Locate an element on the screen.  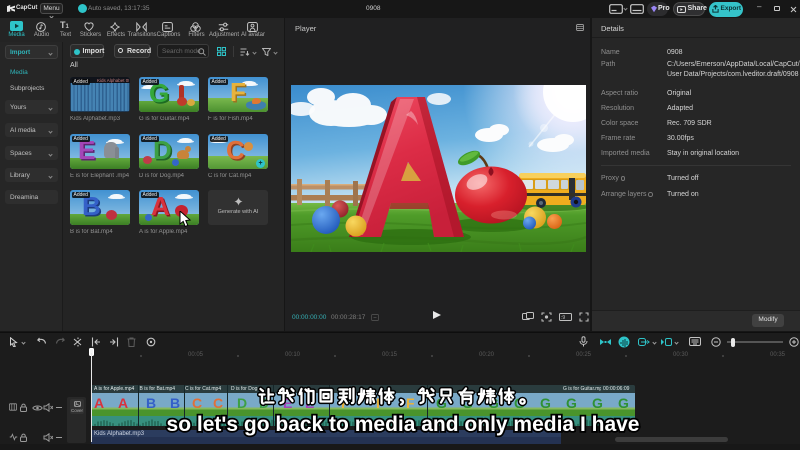
svg-text: :9 is located at coordinates (563, 318).